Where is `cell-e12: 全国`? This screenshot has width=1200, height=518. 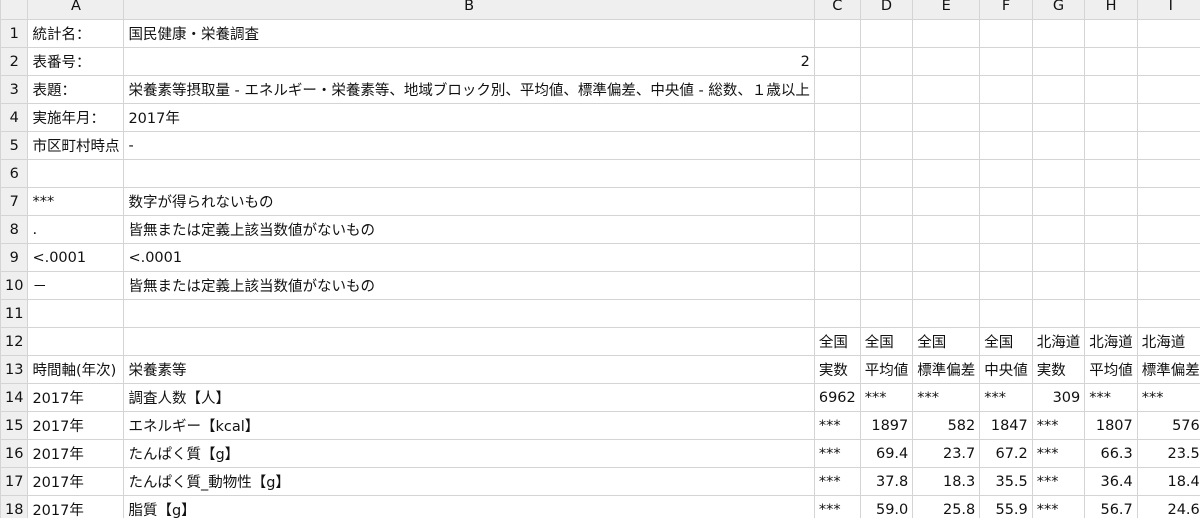 cell-e12: 全国 is located at coordinates (946, 341).